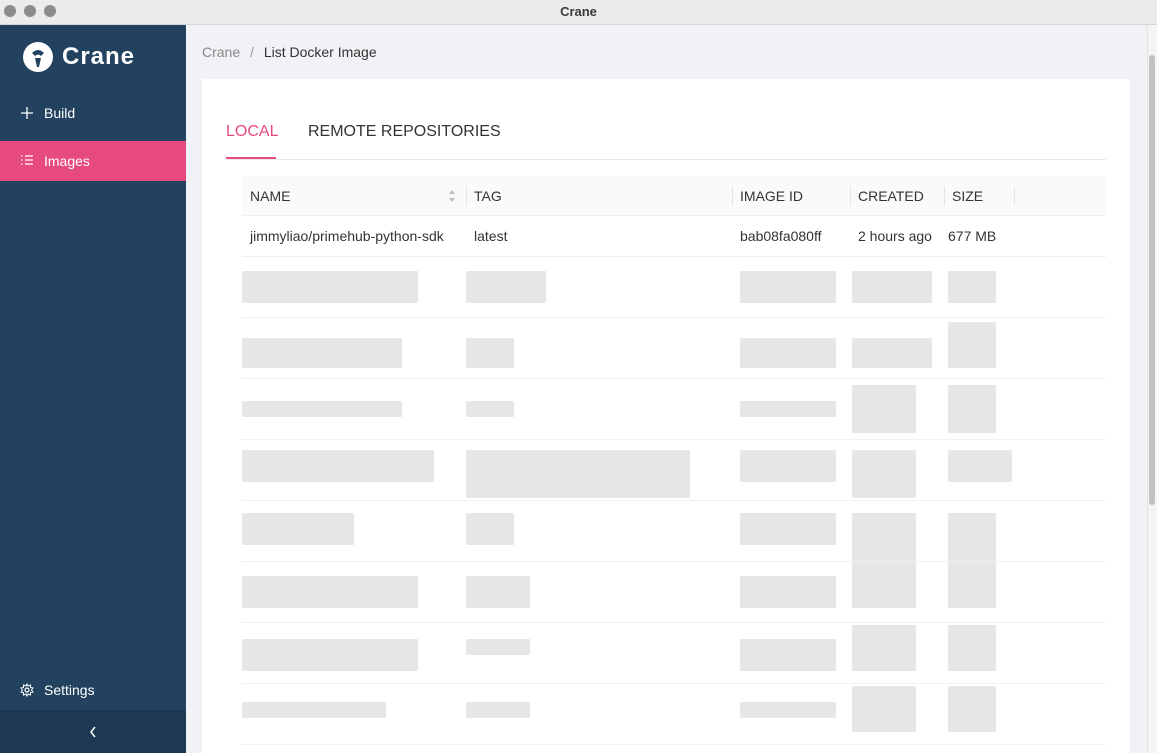 The width and height of the screenshot is (1157, 753). I want to click on sidebar-item-images: Images, so click(93, 161).